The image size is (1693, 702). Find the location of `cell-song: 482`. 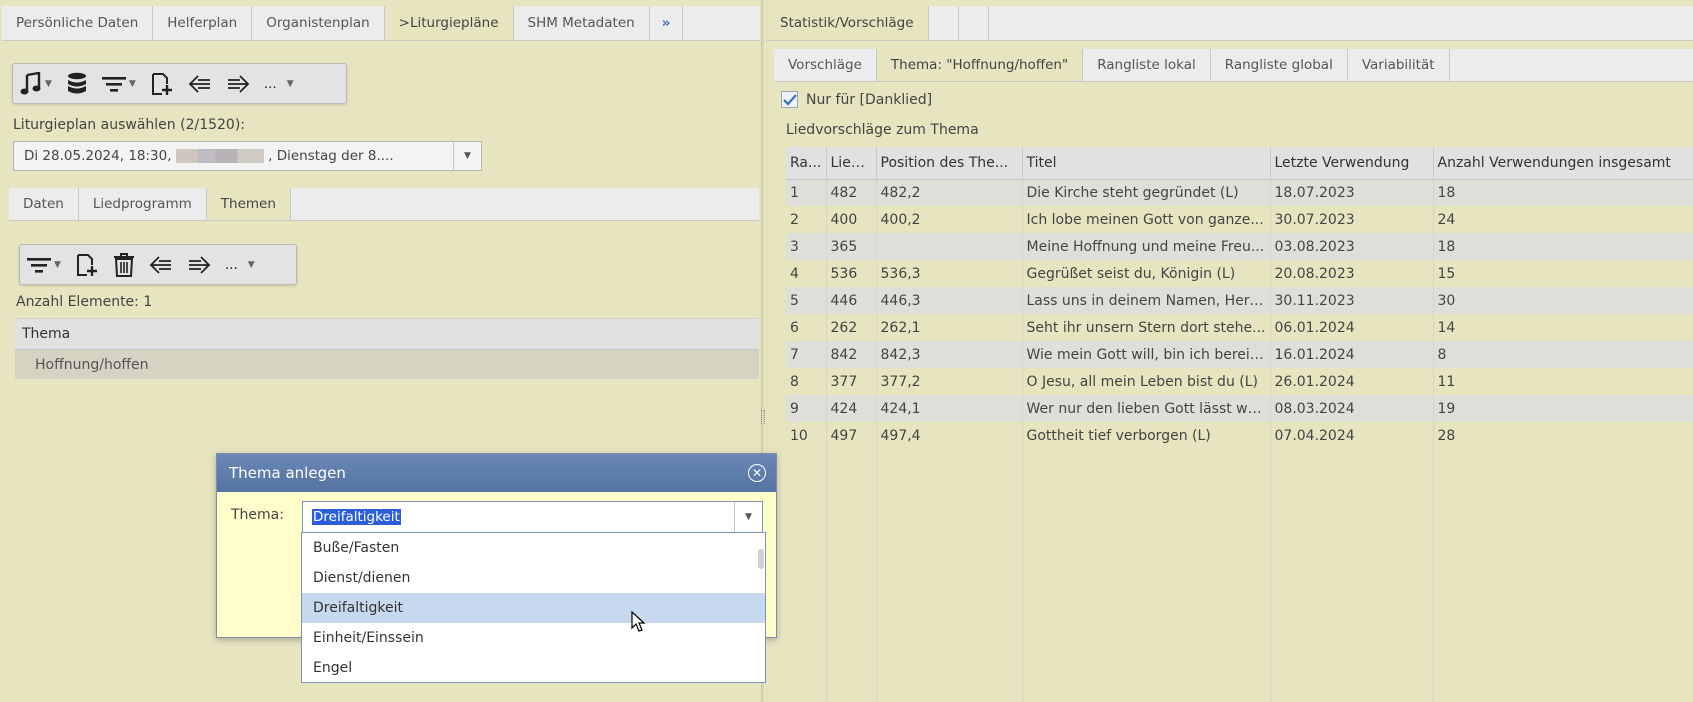

cell-song: 482 is located at coordinates (851, 192).